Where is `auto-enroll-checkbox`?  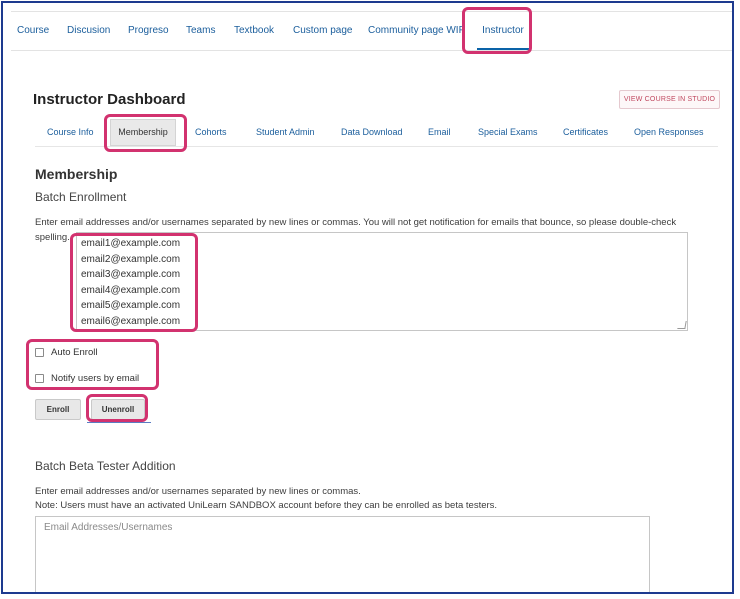
auto-enroll-checkbox is located at coordinates (39, 352).